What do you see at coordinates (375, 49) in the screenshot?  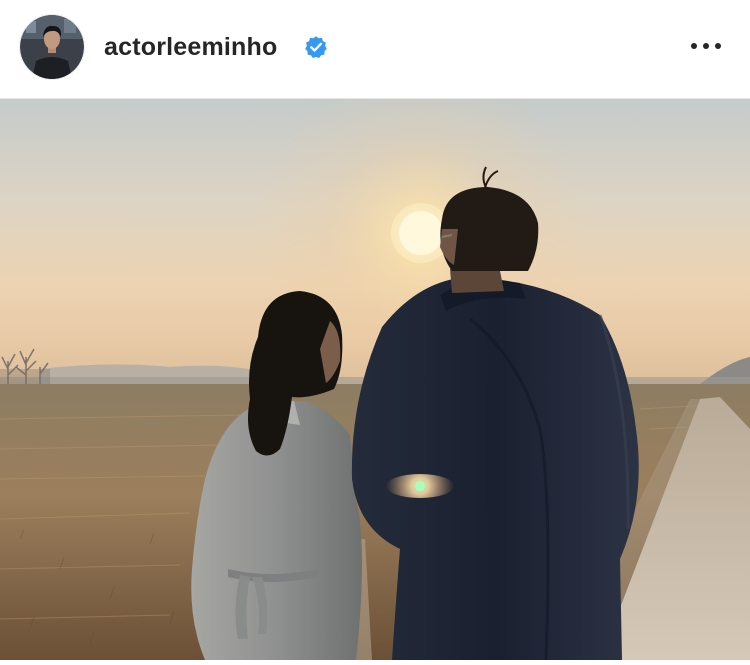 I see `post-header: actorleeminho` at bounding box center [375, 49].